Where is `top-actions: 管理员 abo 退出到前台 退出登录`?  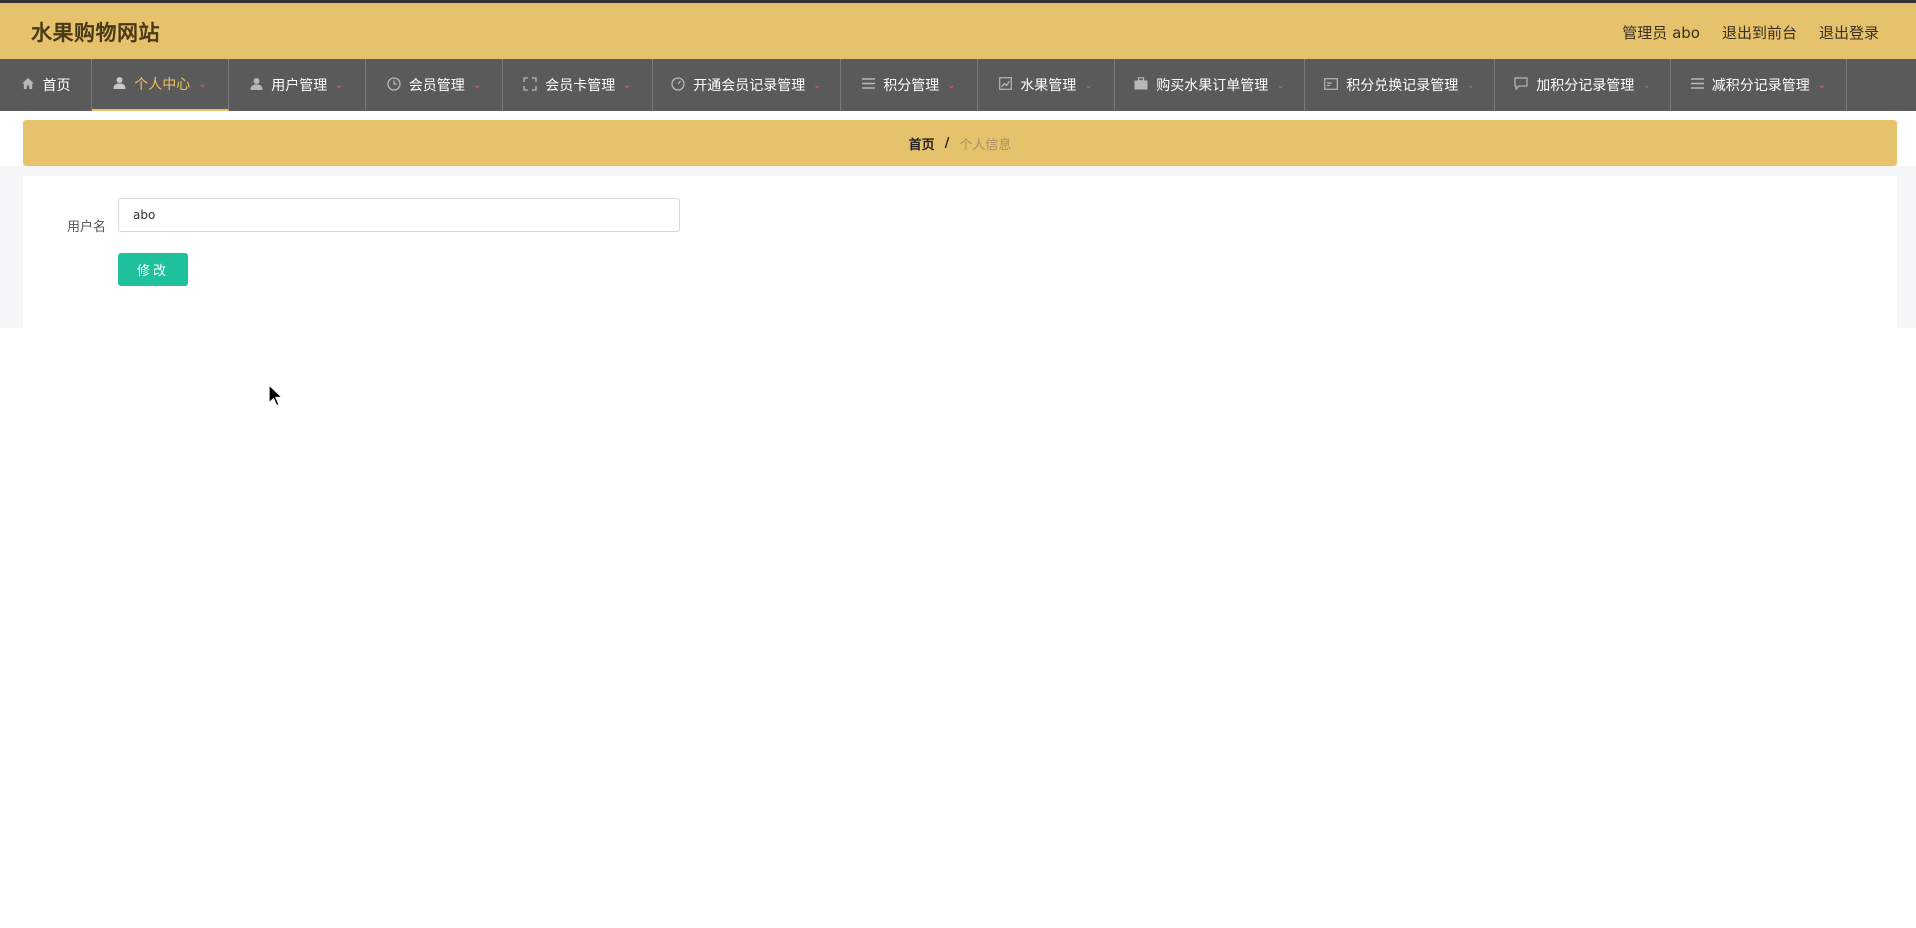 top-actions: 管理员 abo 退出到前台 退出登录 is located at coordinates (1750, 32).